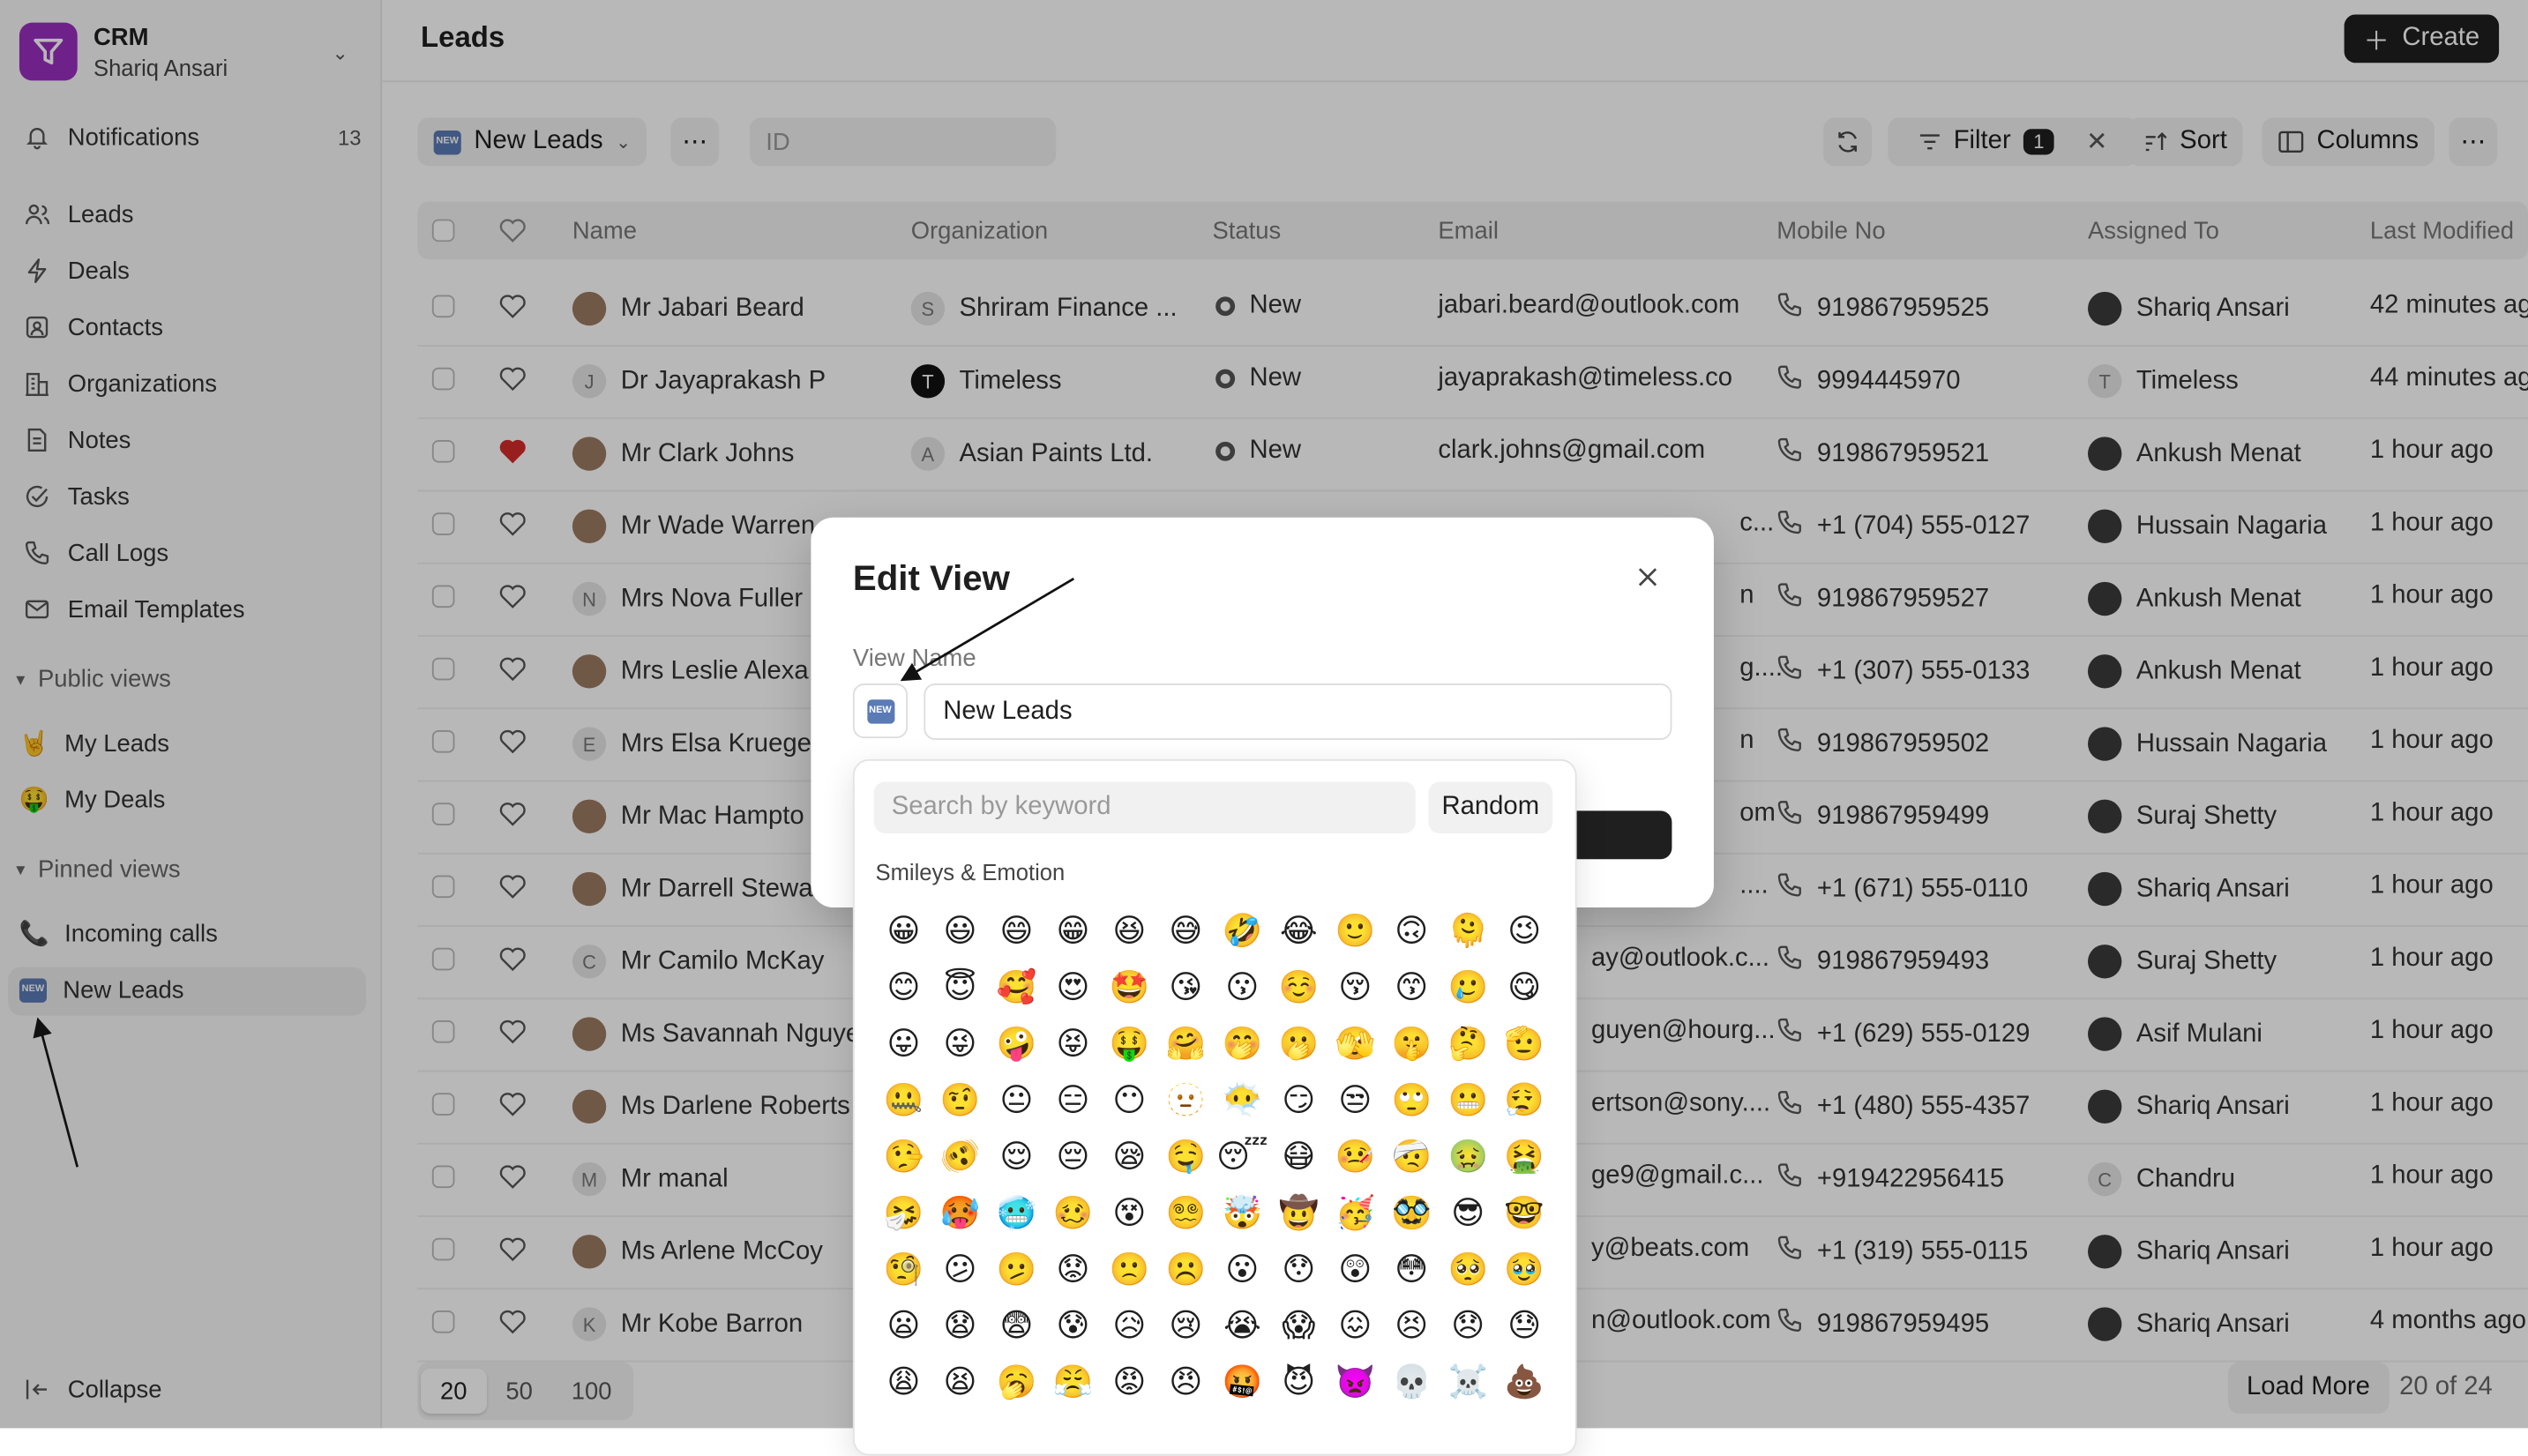 The width and height of the screenshot is (2528, 1456). What do you see at coordinates (903, 929) in the screenshot?
I see `emoji-option: 😀` at bounding box center [903, 929].